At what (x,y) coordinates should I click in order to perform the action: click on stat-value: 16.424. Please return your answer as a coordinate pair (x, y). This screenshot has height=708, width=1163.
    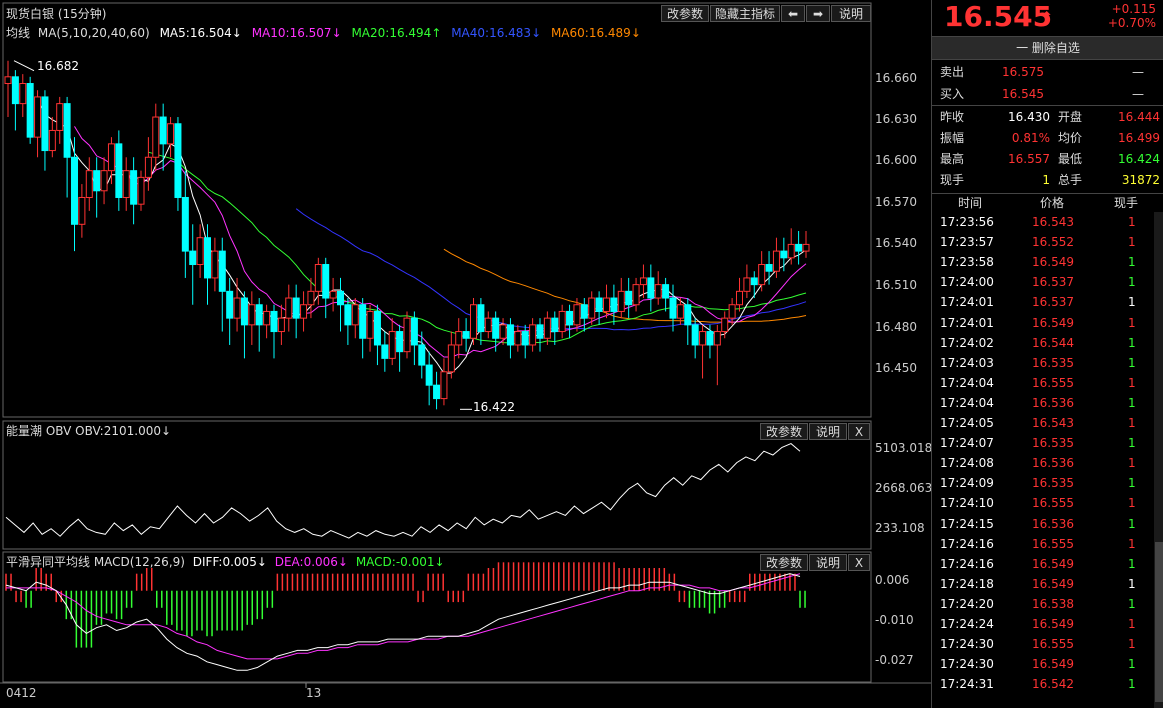
    Looking at the image, I should click on (1139, 159).